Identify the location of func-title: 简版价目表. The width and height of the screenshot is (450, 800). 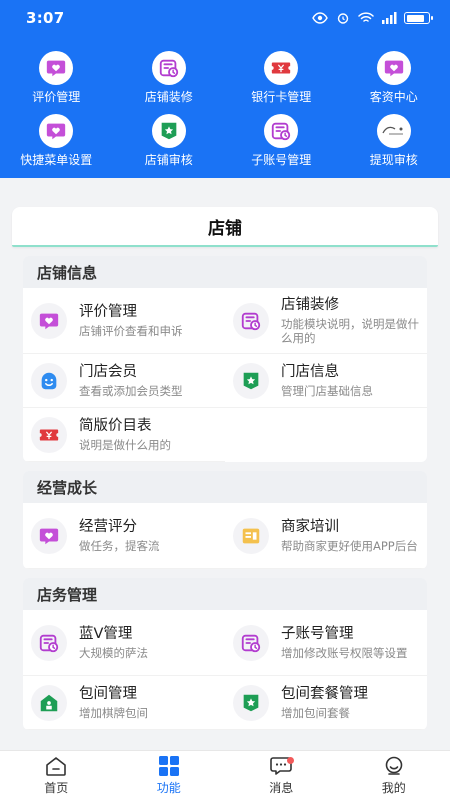
(115, 426).